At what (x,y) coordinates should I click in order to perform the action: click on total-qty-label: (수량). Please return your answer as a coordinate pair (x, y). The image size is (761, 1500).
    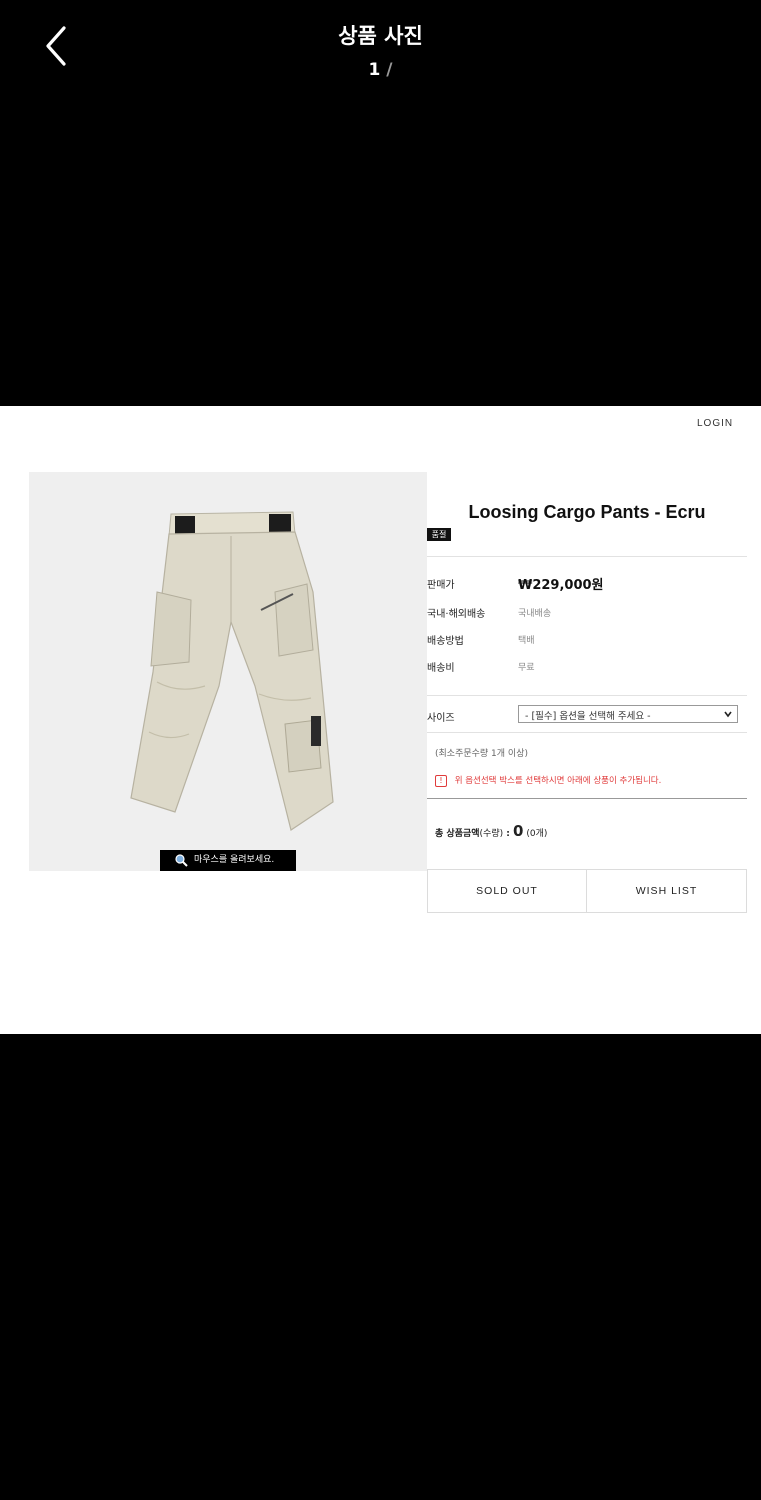
    Looking at the image, I should click on (491, 834).